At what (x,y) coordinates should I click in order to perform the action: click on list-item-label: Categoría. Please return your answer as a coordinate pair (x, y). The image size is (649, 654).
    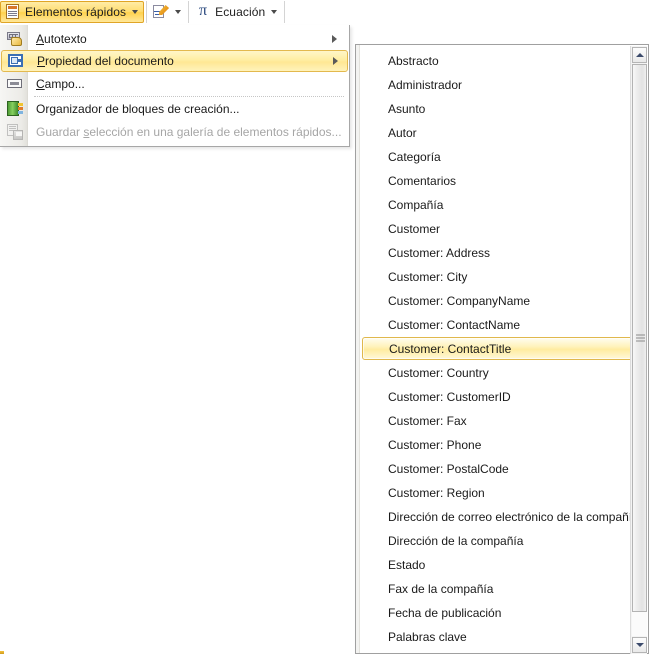
    Looking at the image, I should click on (414, 156).